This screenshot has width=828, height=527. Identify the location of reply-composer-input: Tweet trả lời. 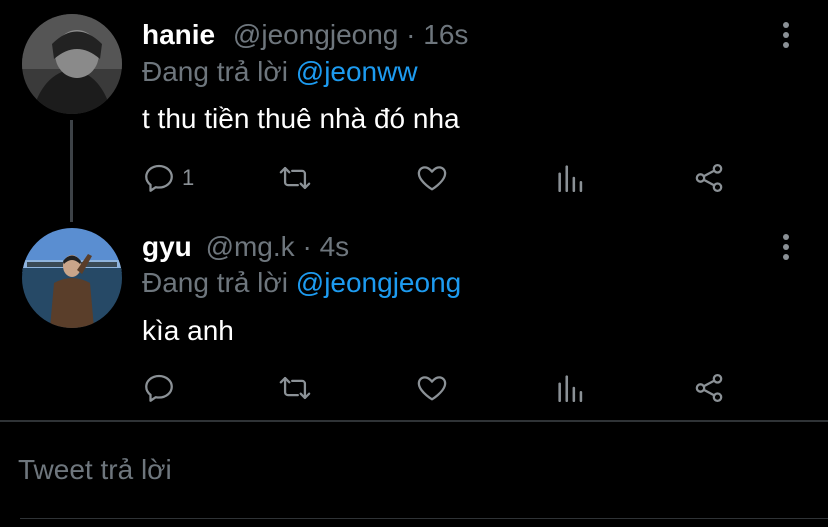
(95, 470).